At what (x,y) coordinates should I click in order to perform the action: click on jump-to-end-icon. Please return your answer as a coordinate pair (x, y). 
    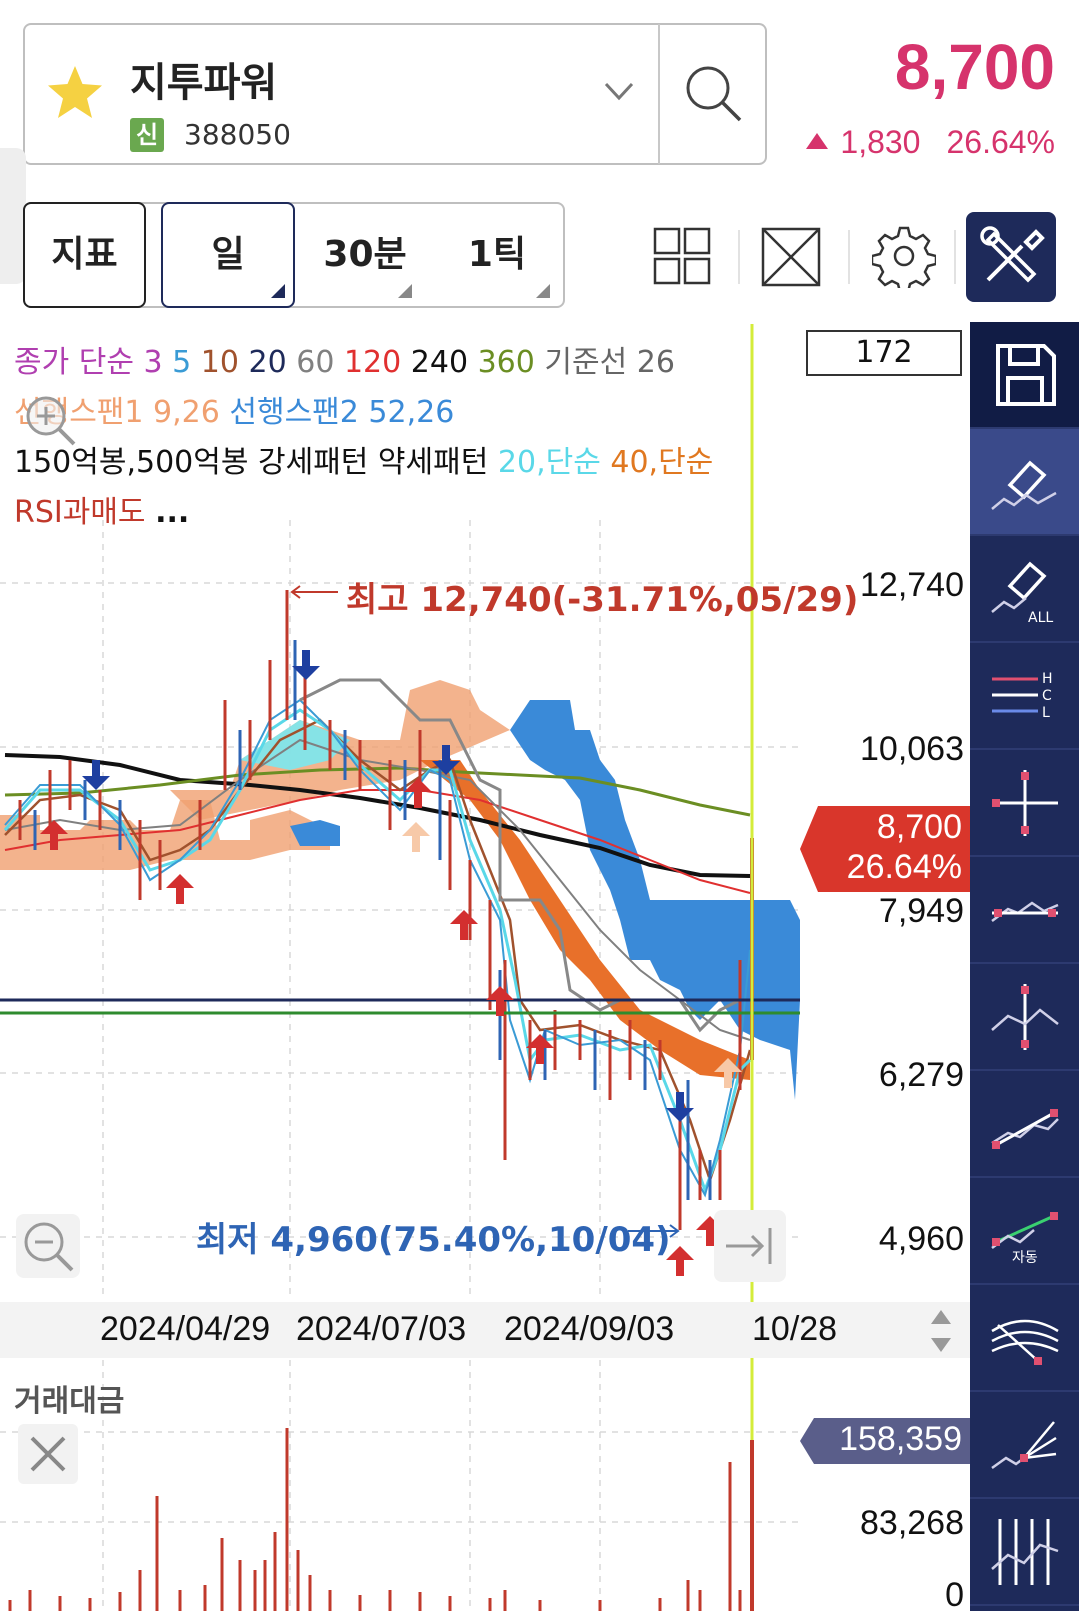
    Looking at the image, I should click on (749, 1246).